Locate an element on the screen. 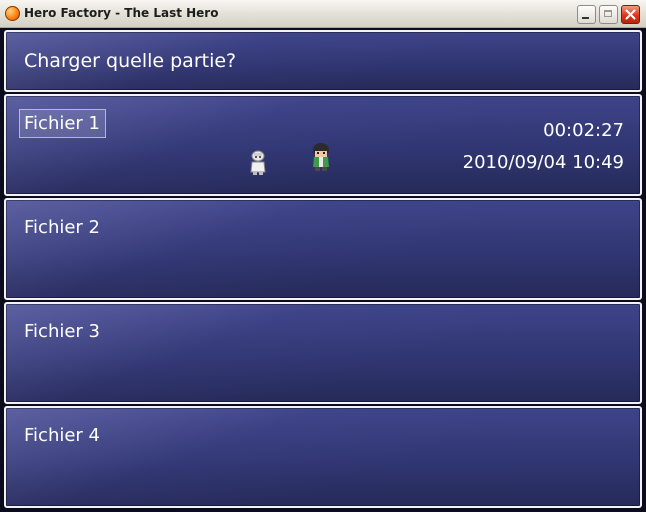  play-time: 00:02:27 is located at coordinates (583, 130).